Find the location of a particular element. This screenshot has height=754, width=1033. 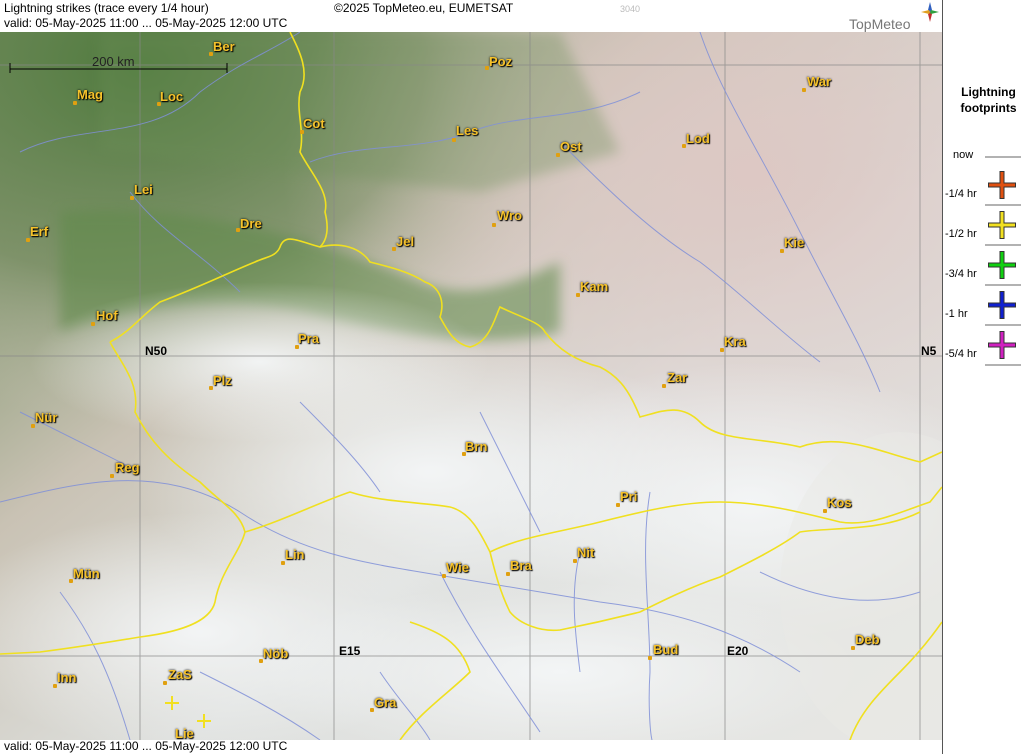

city-label: Nöb is located at coordinates (276, 653).